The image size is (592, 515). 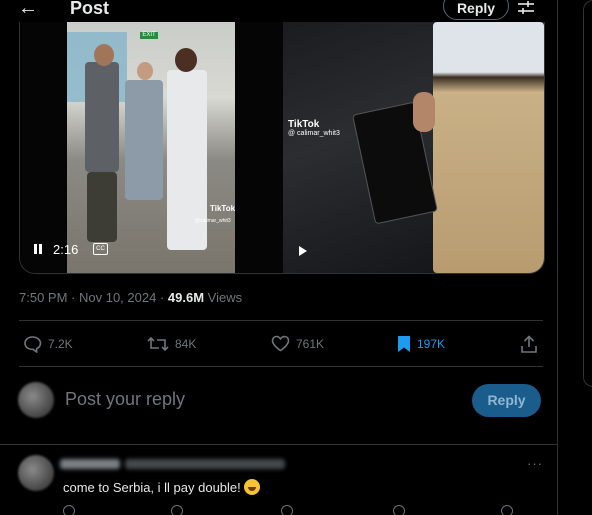 What do you see at coordinates (310, 343) in the screenshot?
I see `like-count: 761K` at bounding box center [310, 343].